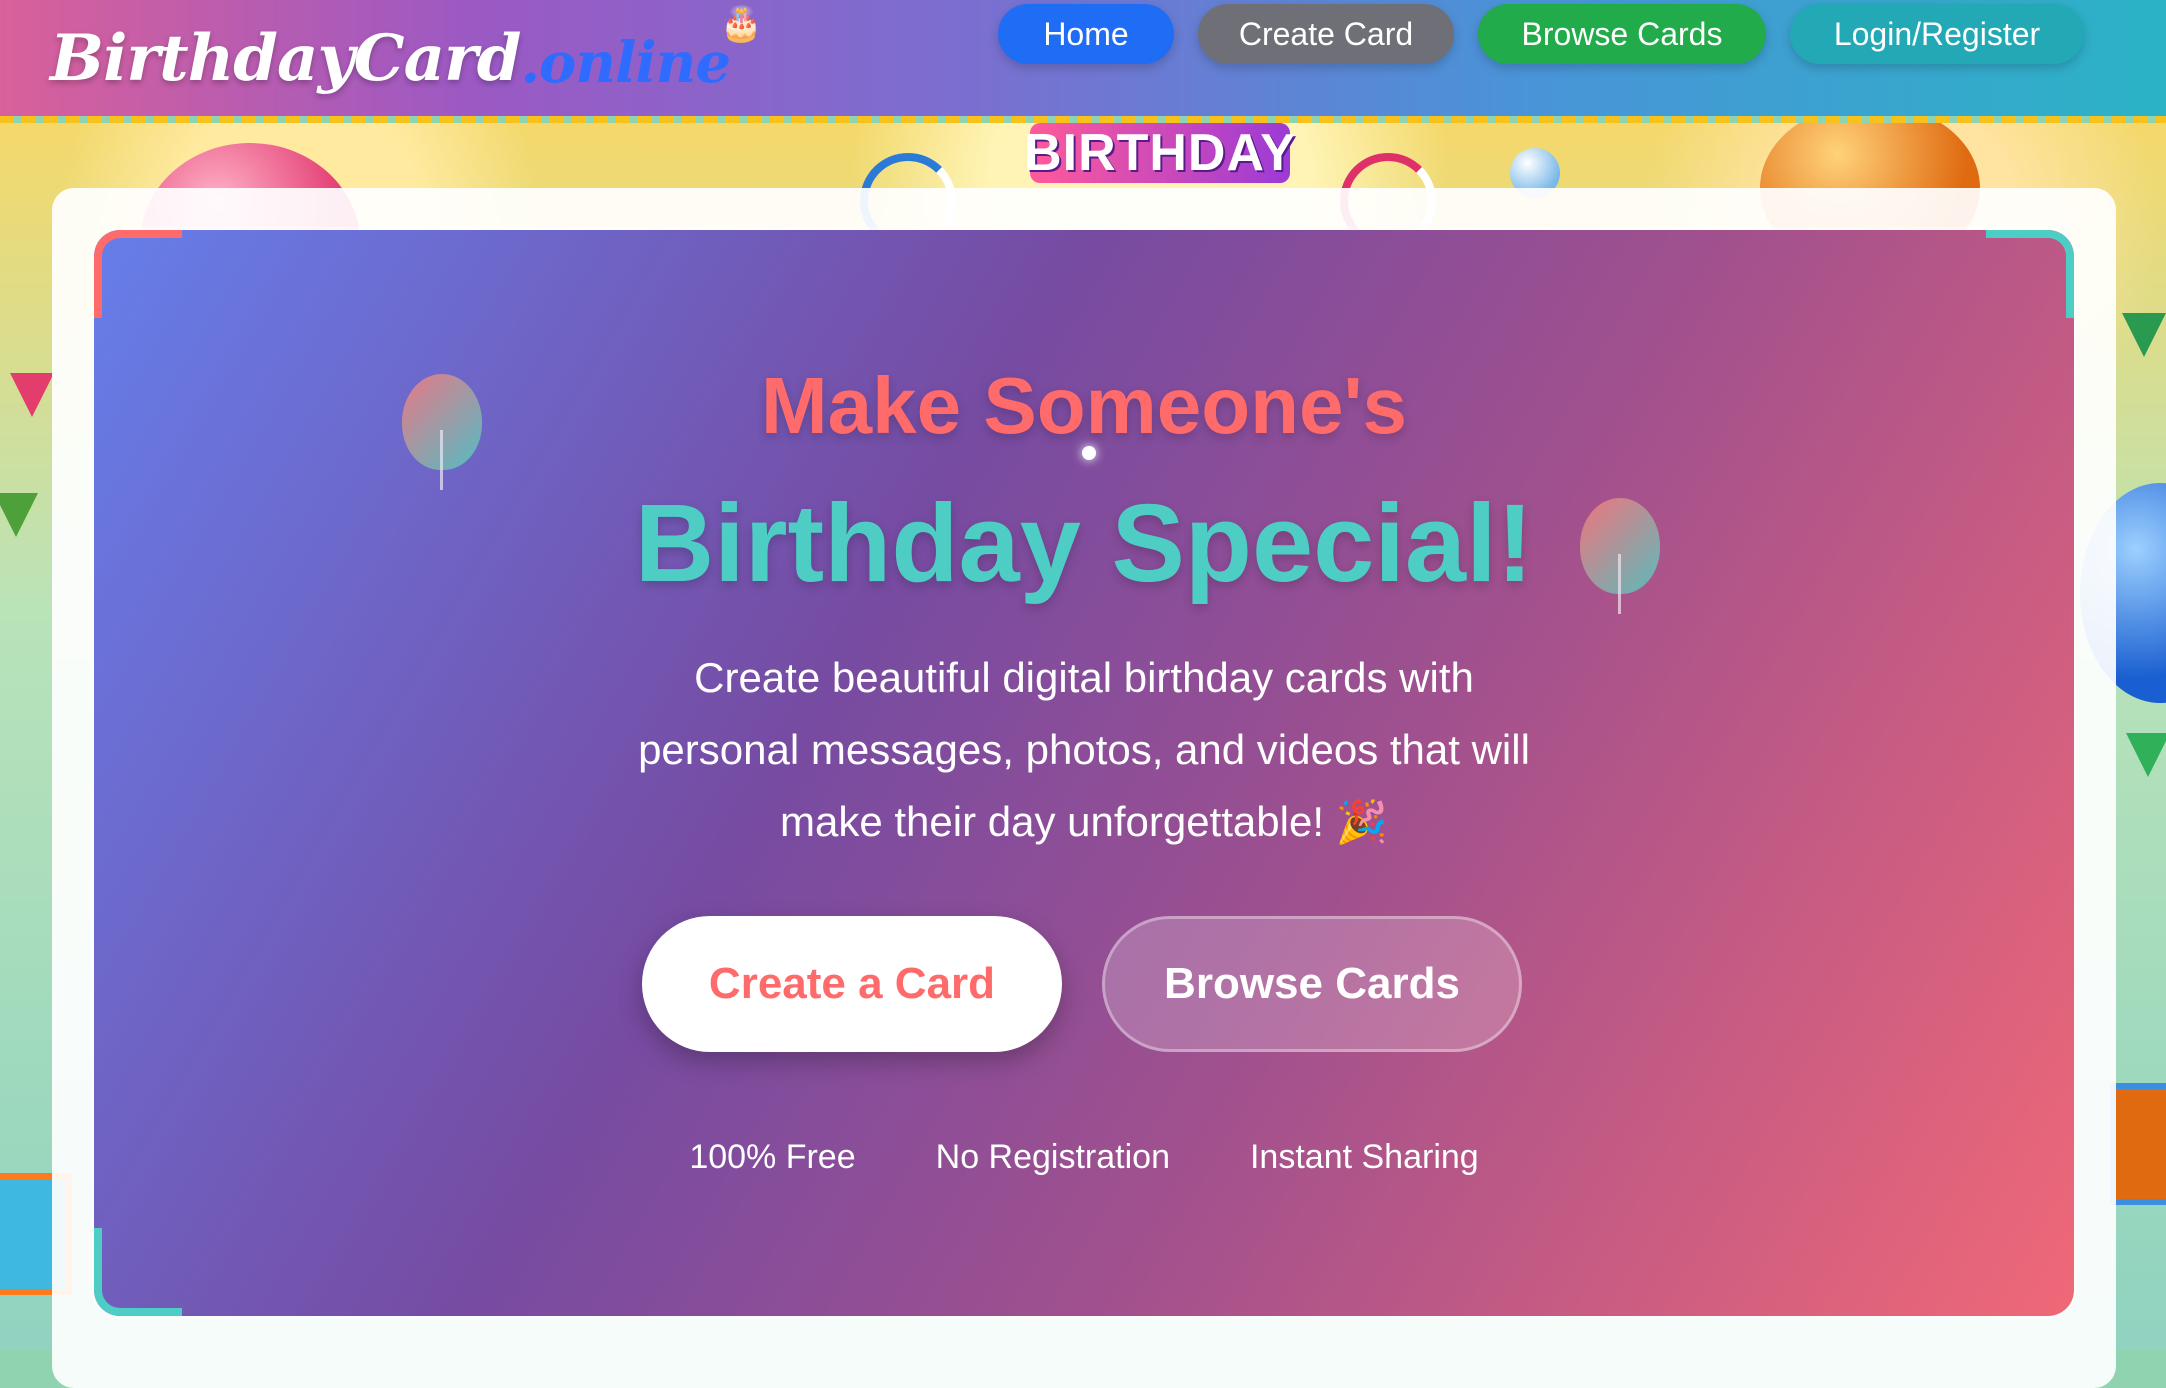  What do you see at coordinates (1084, 543) in the screenshot?
I see `hero-headline-line2: Birthday Special!` at bounding box center [1084, 543].